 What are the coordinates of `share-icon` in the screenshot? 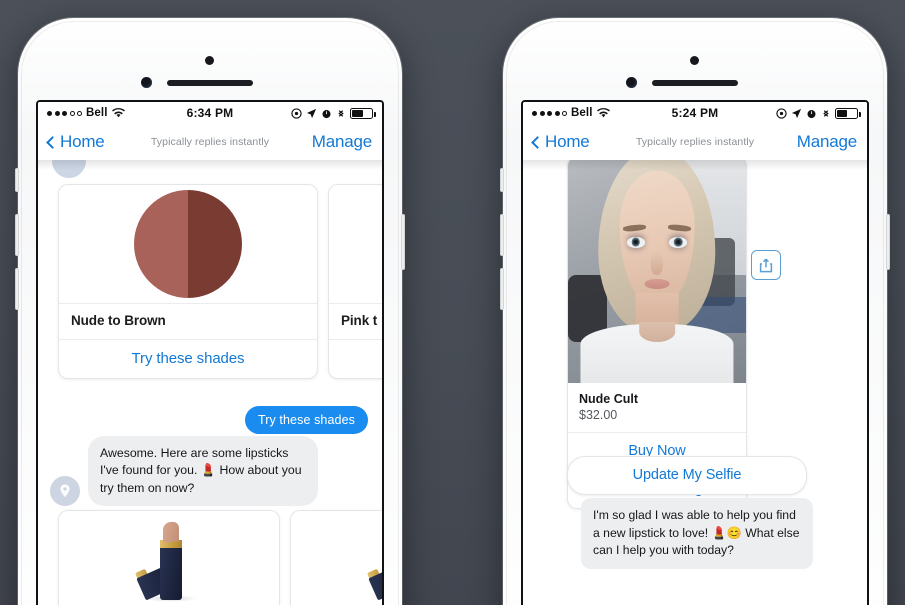 It's located at (766, 265).